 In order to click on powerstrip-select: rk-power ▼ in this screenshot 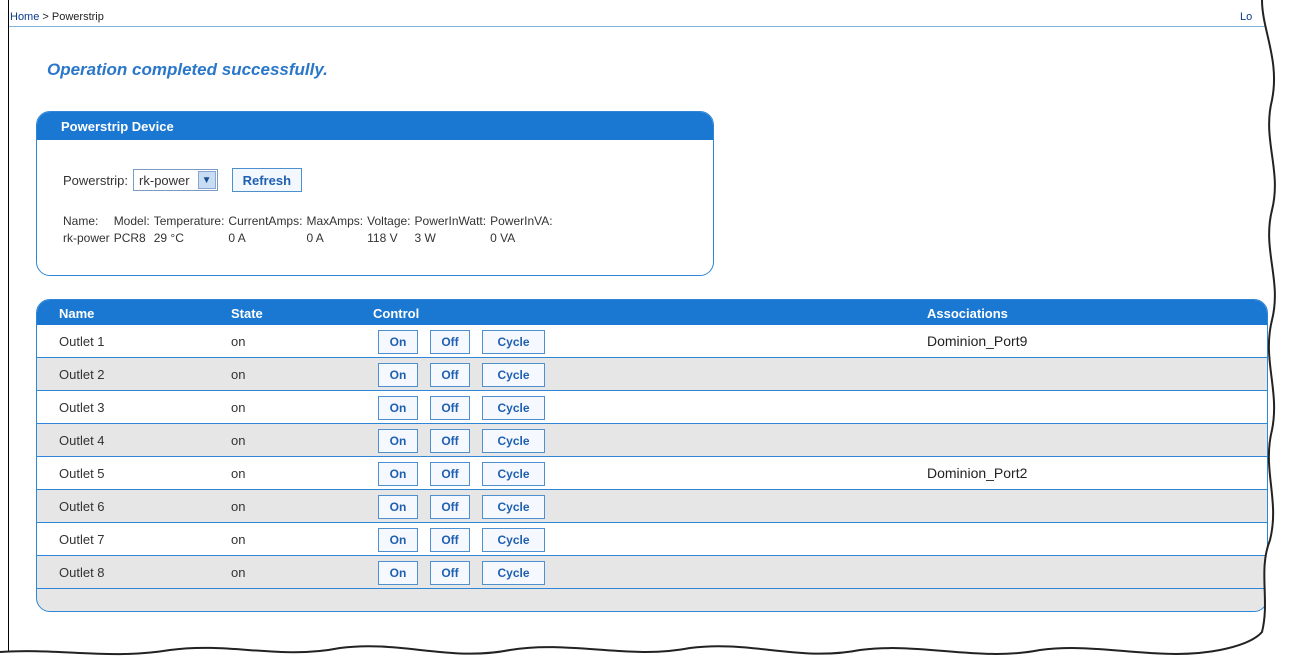, I will do `click(175, 180)`.